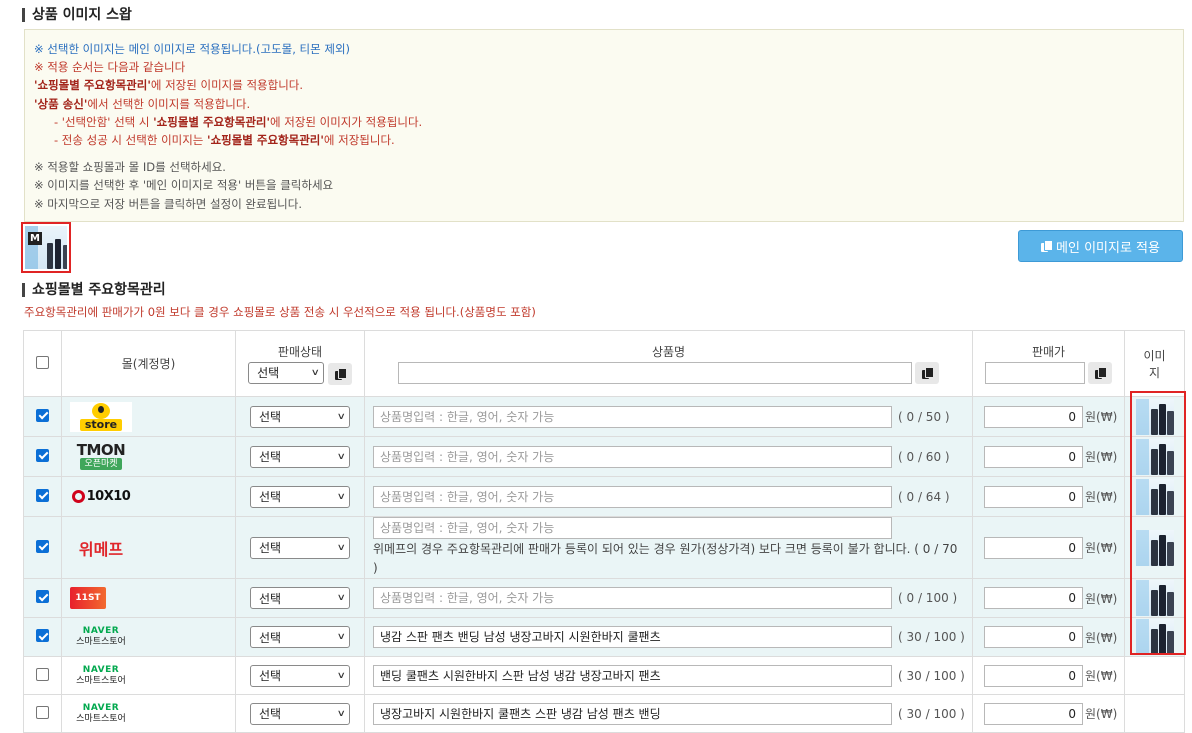 Image resolution: width=1192 pixels, height=733 pixels. I want to click on mall-cell: 위메프, so click(148, 547).